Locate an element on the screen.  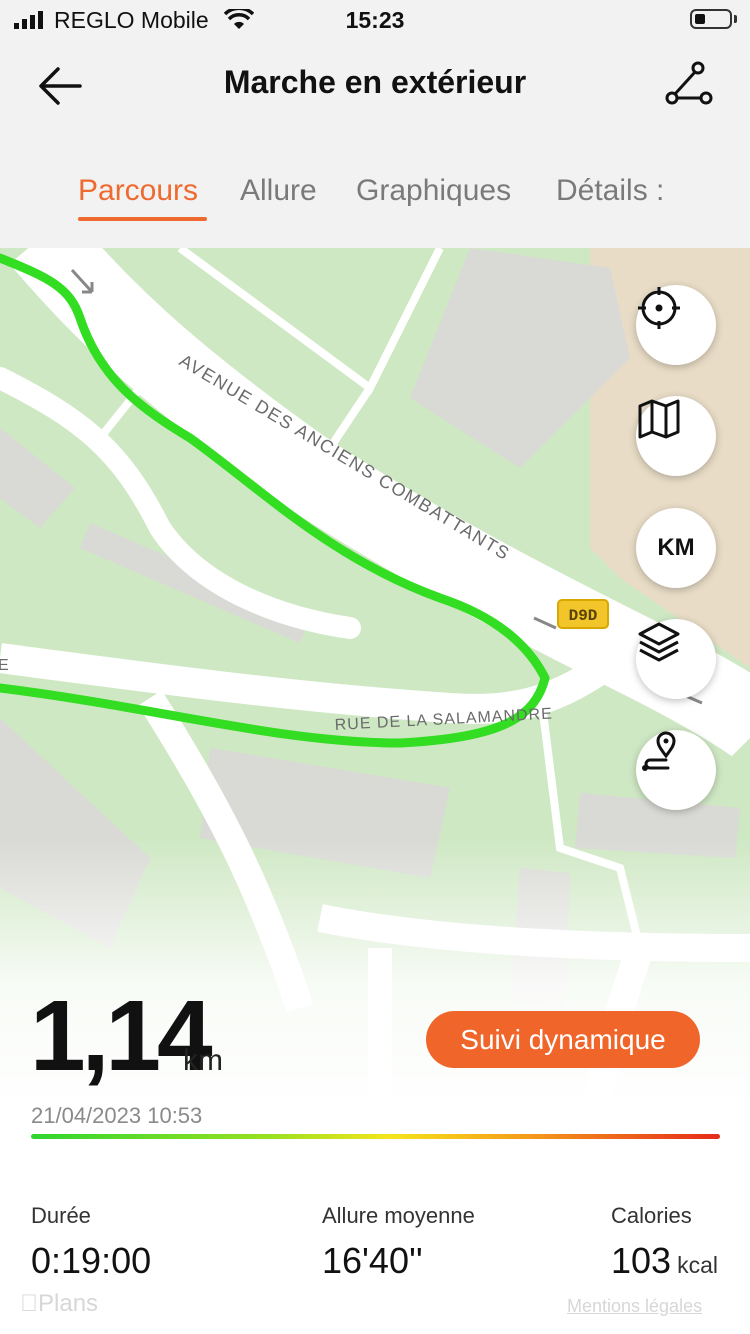
distance-unit: km is located at coordinates (203, 1060).